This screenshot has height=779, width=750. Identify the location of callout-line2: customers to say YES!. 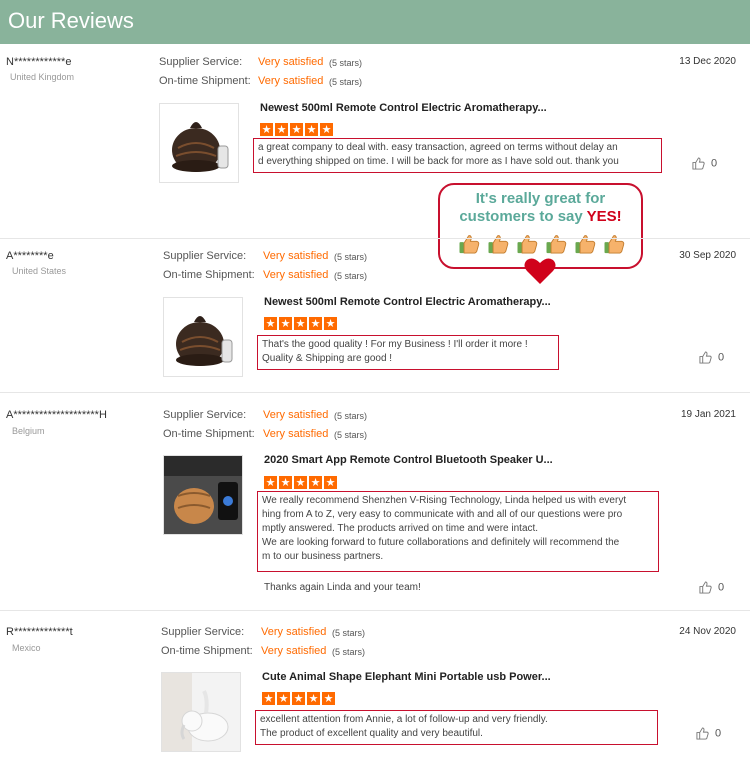
(540, 216).